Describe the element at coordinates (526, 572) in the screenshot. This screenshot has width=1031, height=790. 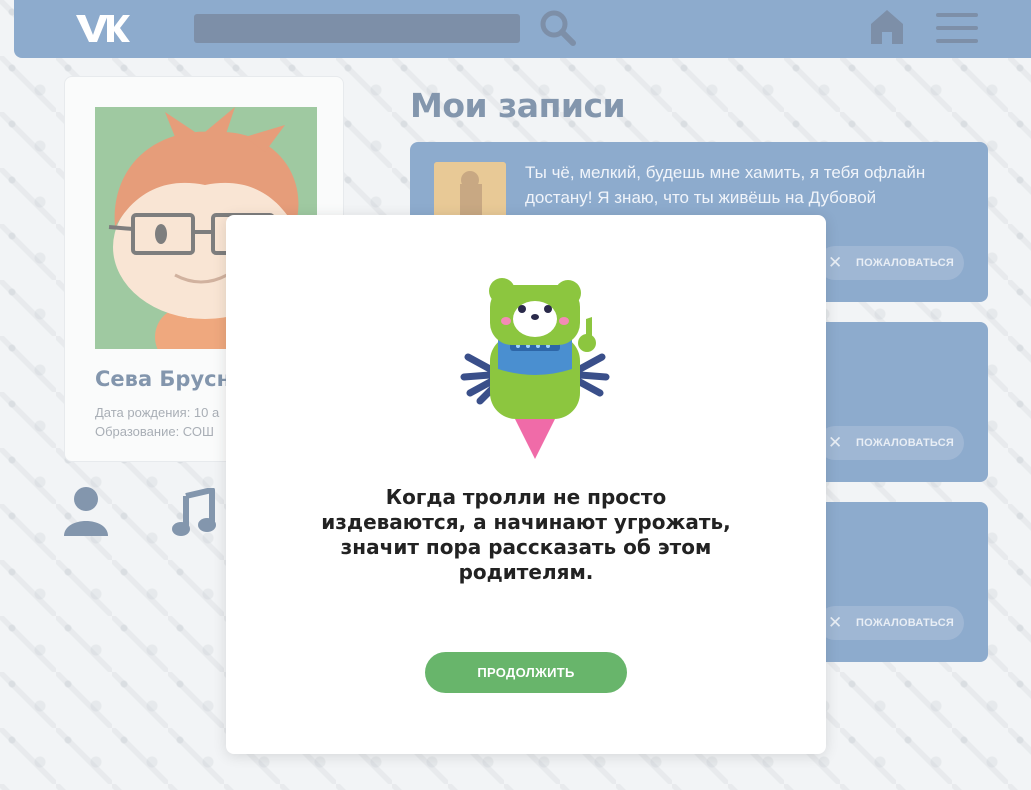
I see `modal-message-line: родителям.` at that location.